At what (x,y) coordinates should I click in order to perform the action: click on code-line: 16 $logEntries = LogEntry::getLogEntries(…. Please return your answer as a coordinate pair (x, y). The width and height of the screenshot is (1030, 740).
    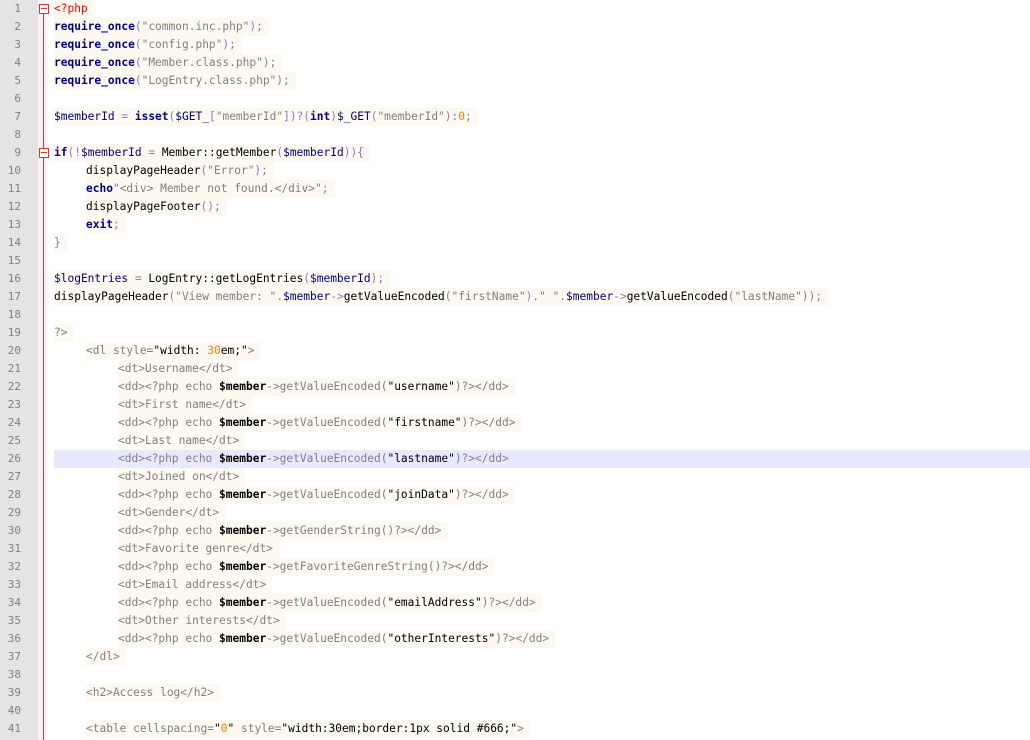
    Looking at the image, I should click on (515, 279).